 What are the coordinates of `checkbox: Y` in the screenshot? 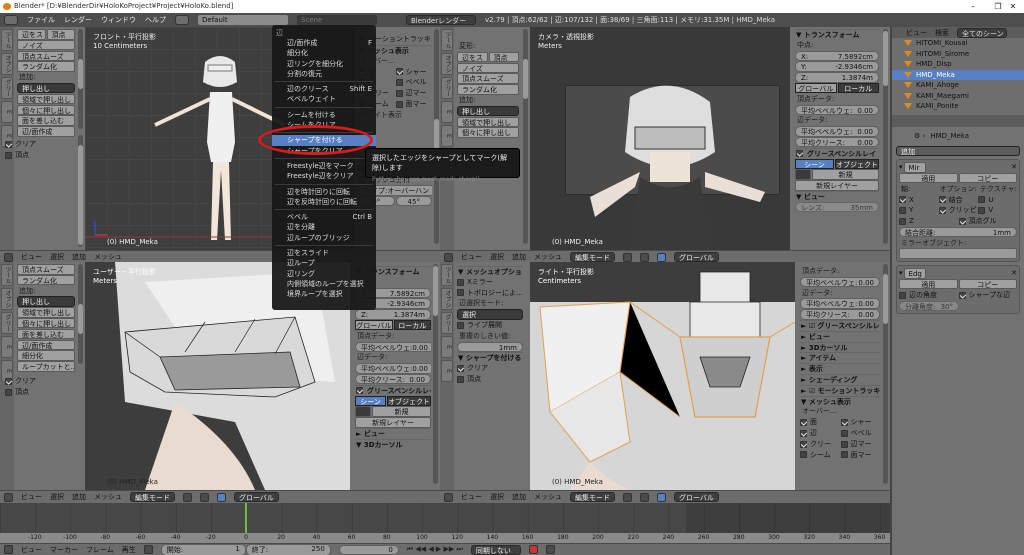 It's located at (918, 210).